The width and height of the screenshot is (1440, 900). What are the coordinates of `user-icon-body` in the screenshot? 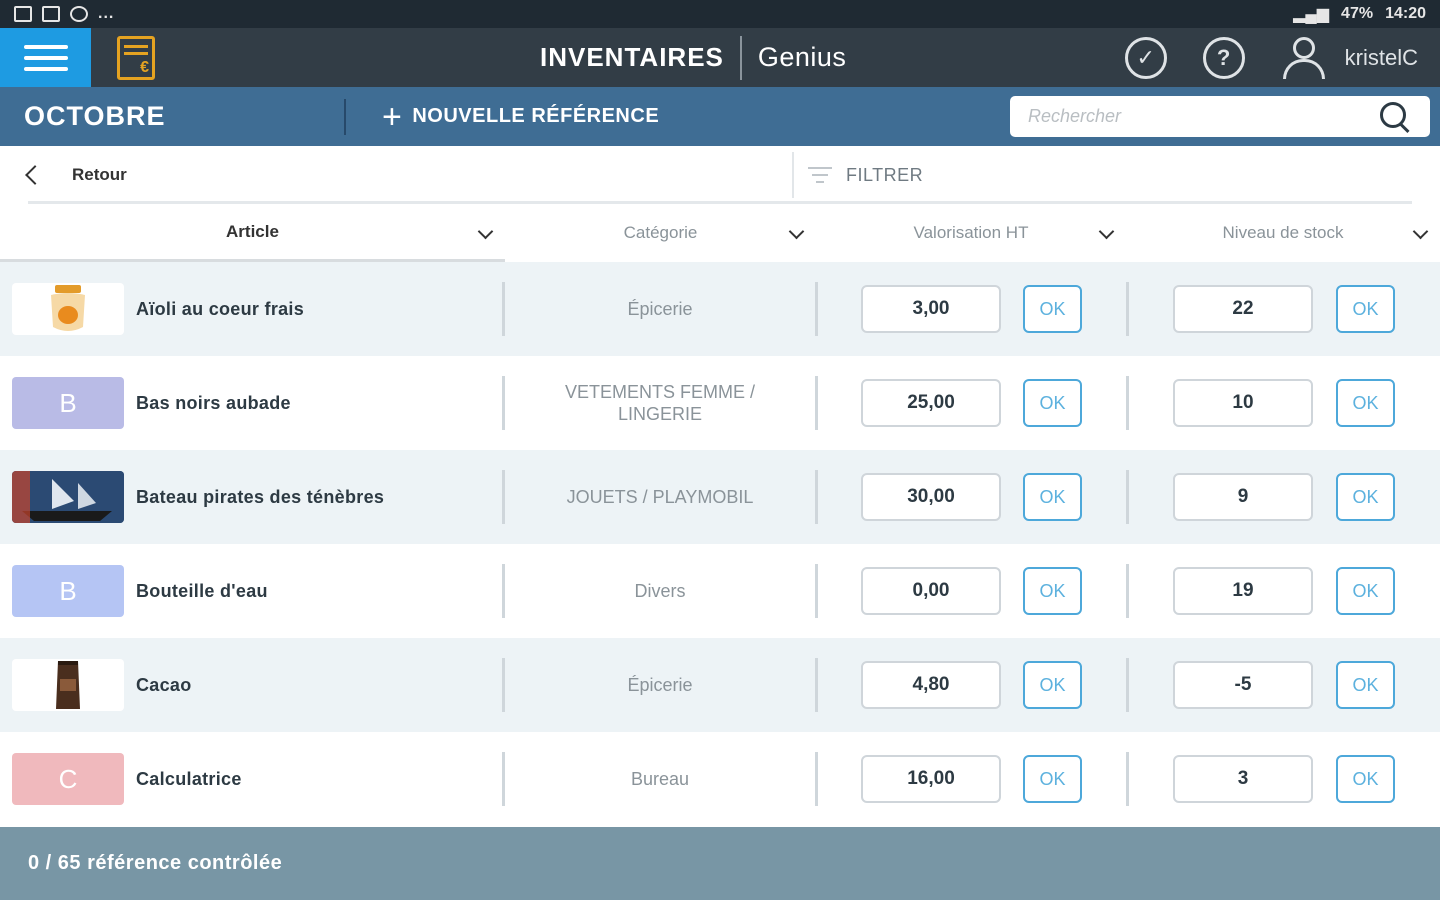 It's located at (1303, 68).